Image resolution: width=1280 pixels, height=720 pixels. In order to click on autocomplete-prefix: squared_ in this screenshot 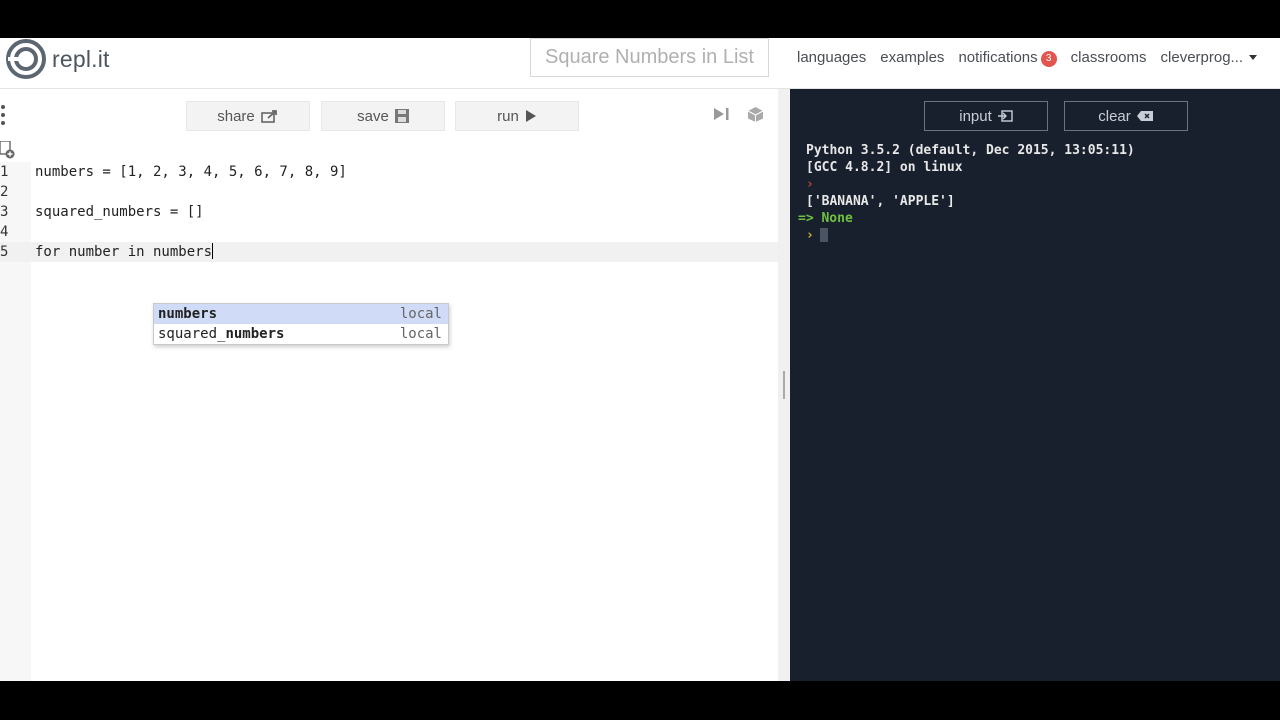, I will do `click(192, 334)`.